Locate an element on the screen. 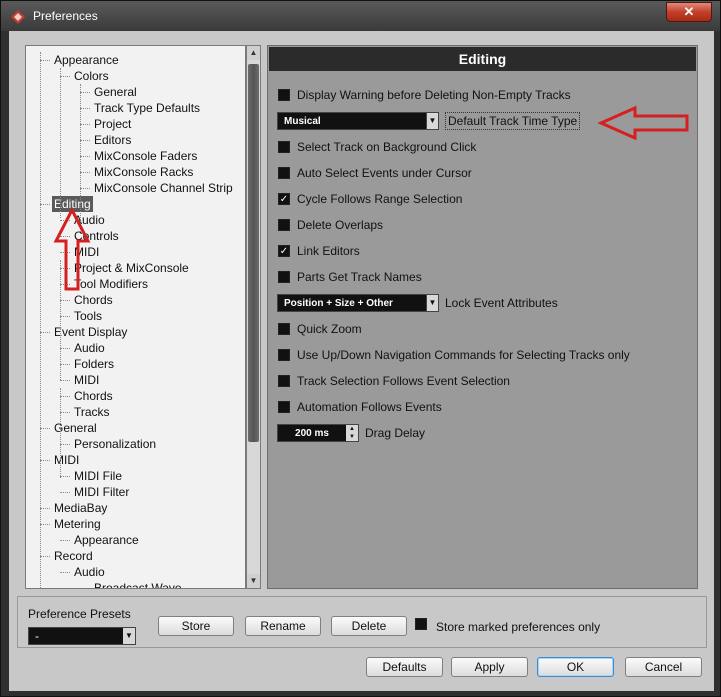 The width and height of the screenshot is (721, 697). delete-button: Delete is located at coordinates (369, 626).